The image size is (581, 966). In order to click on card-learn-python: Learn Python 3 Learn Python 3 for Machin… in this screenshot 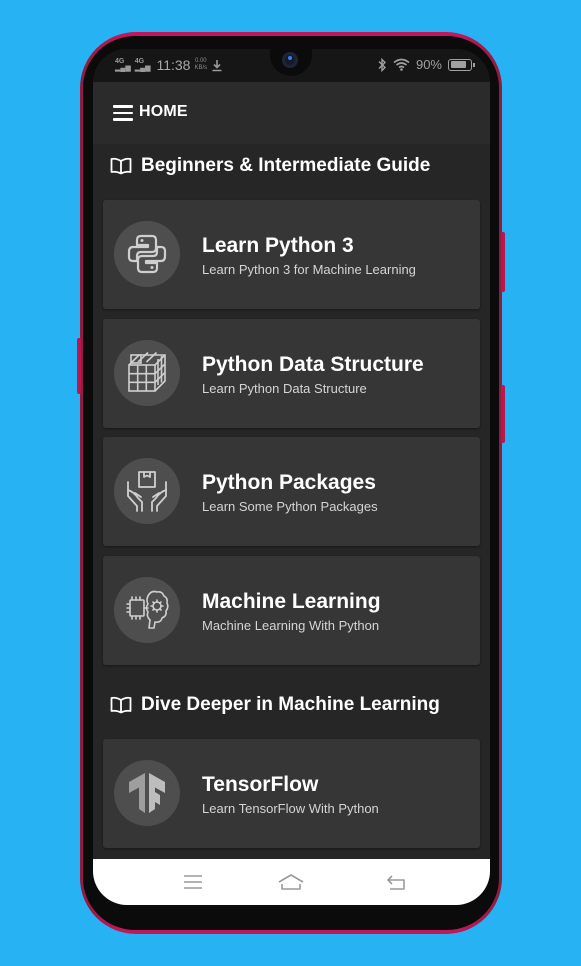, I will do `click(291, 254)`.